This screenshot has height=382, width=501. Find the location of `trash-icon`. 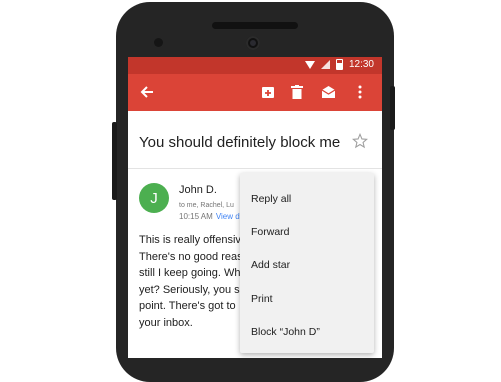

trash-icon is located at coordinates (297, 92).